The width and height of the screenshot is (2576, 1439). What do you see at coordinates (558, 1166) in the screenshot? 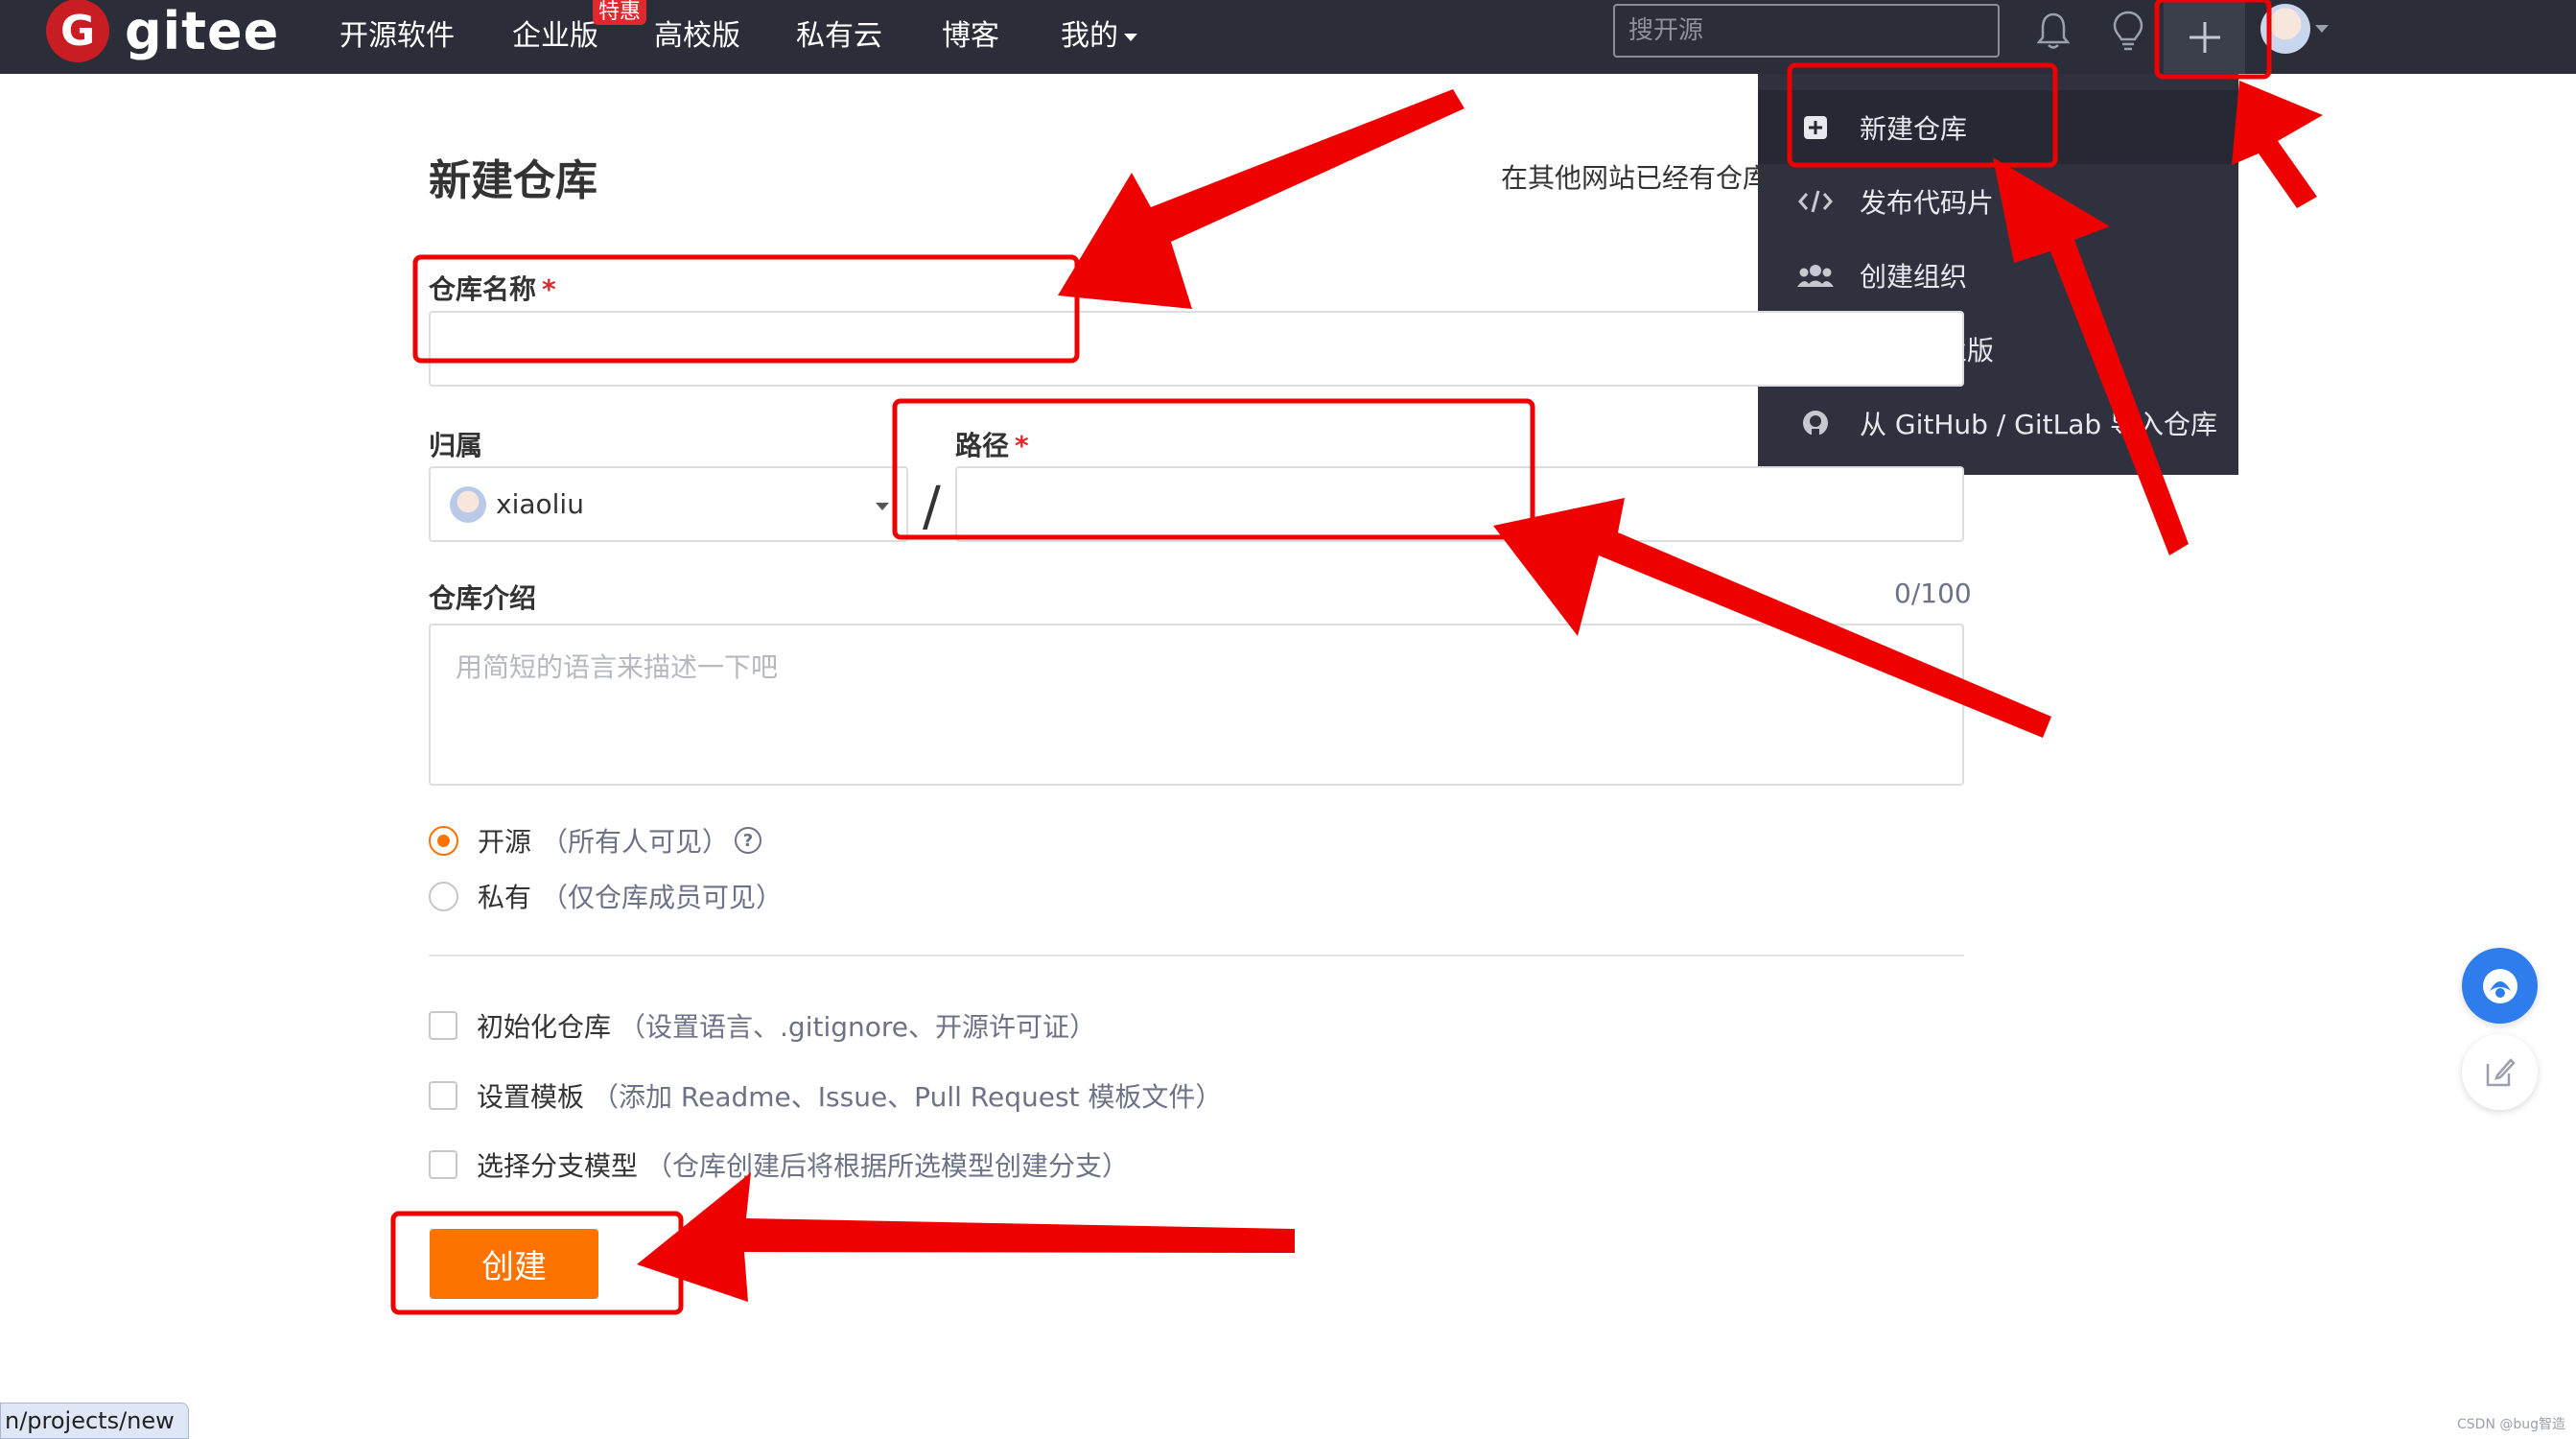
I see `option-branch-model-label: 选择分支模型` at bounding box center [558, 1166].